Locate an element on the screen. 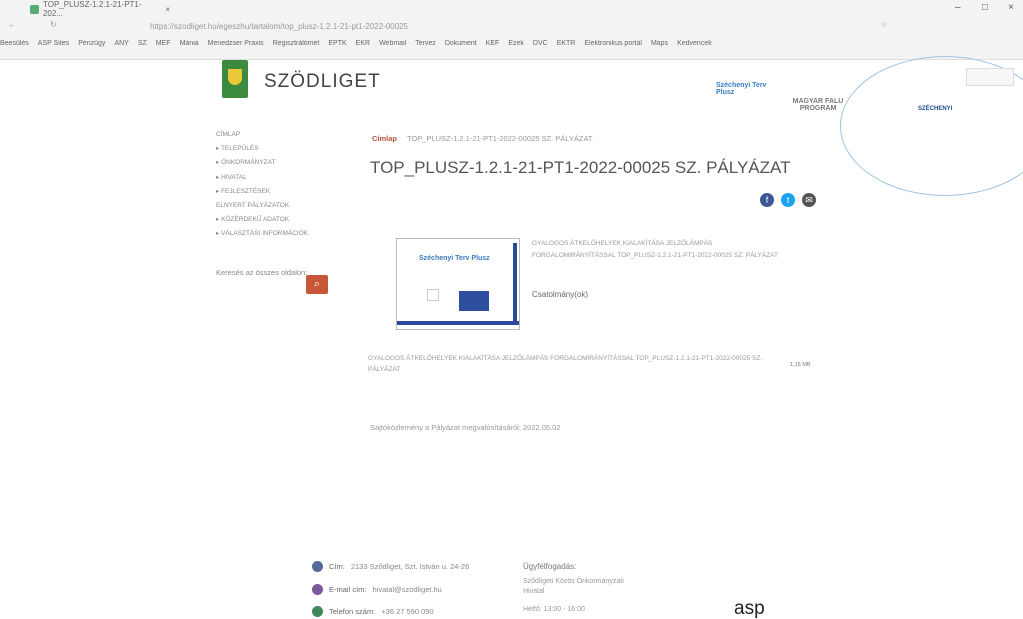  back-icon: ← is located at coordinates (12, 24).